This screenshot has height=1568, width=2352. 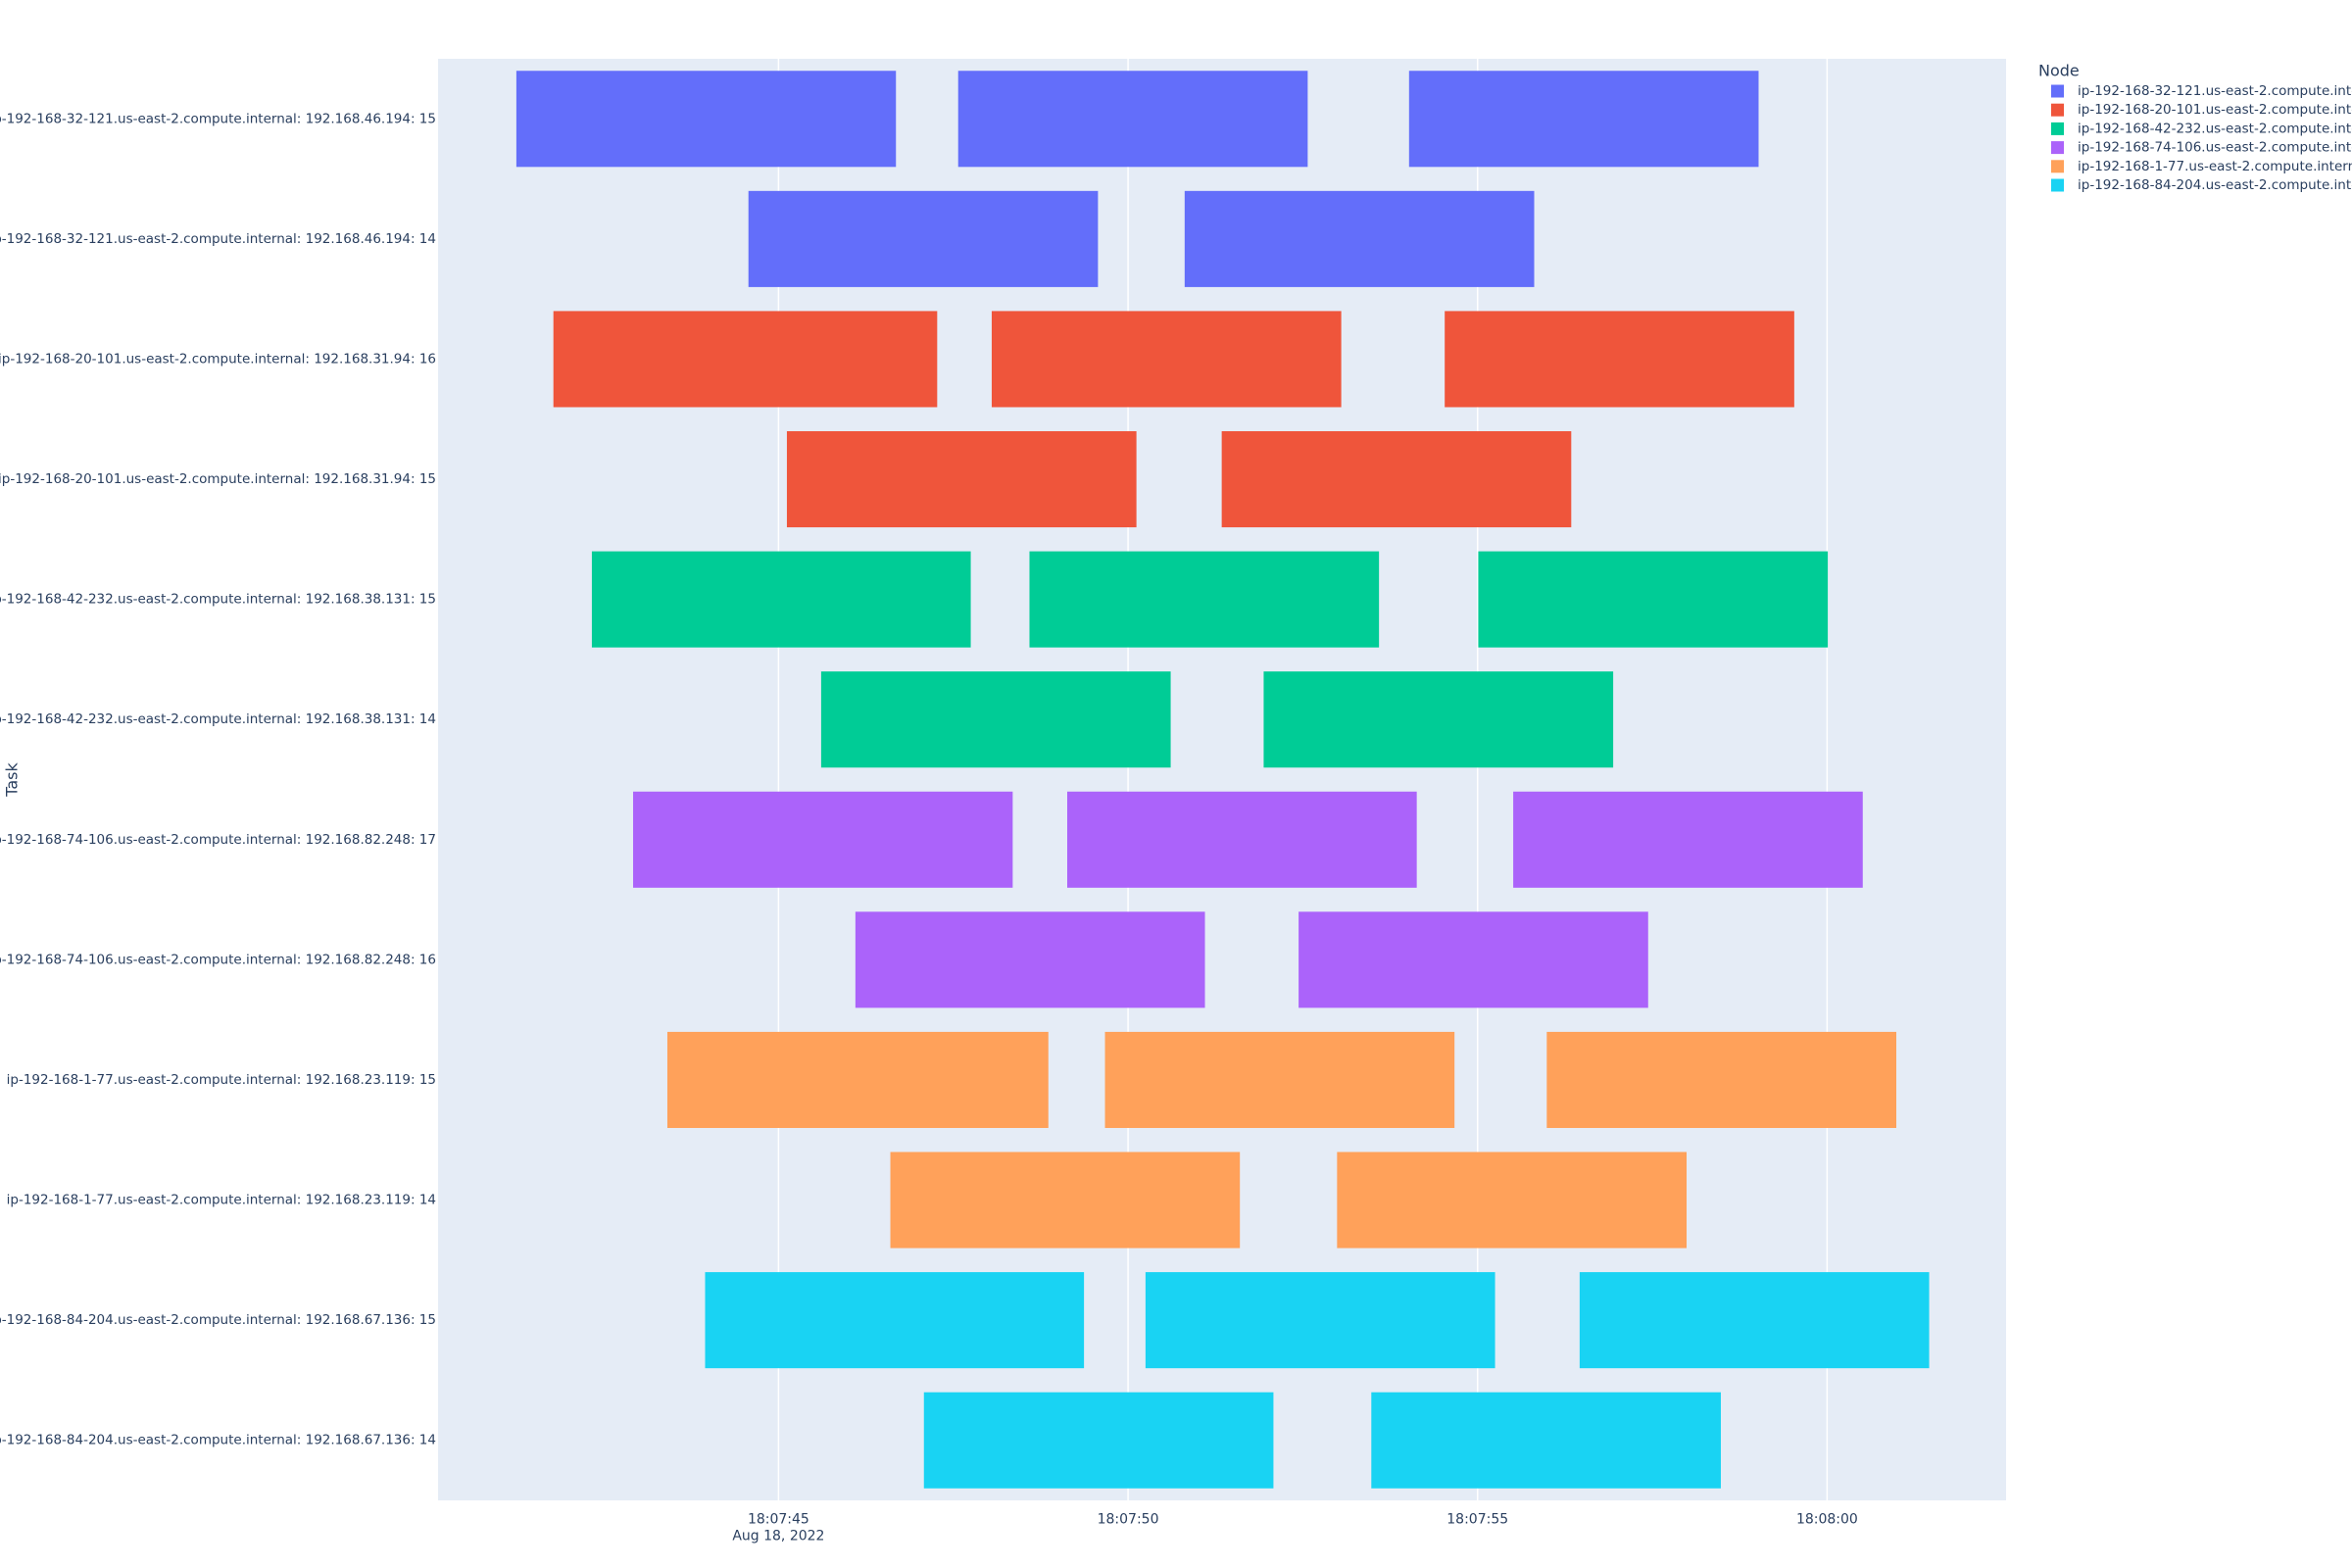 I want to click on x-tick-label: 18:07:50, so click(x=1128, y=1520).